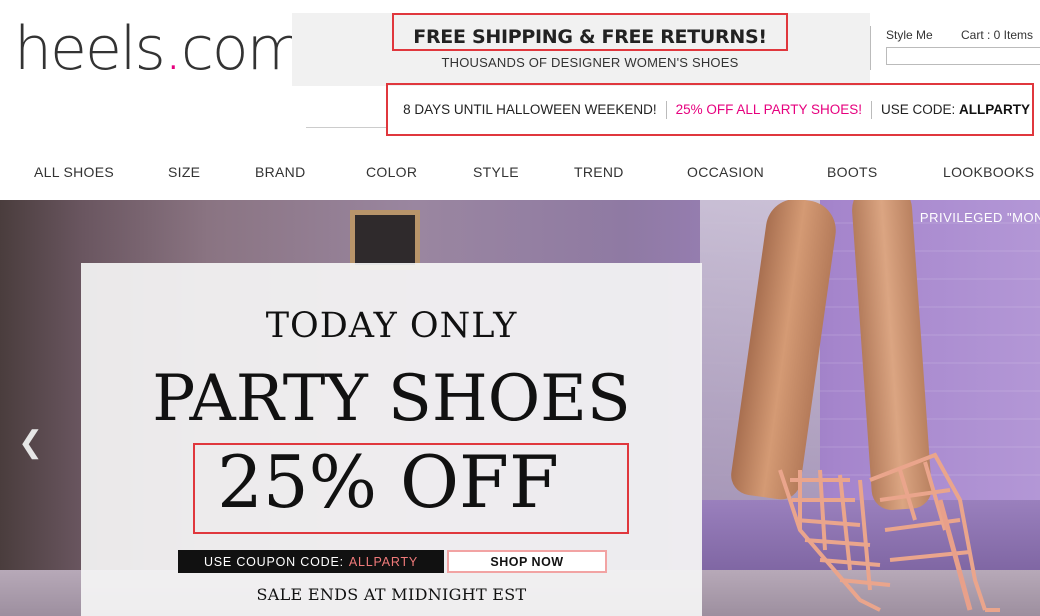 This screenshot has height=616, width=1040. What do you see at coordinates (280, 172) in the screenshot?
I see `nav-brand: BRAND` at bounding box center [280, 172].